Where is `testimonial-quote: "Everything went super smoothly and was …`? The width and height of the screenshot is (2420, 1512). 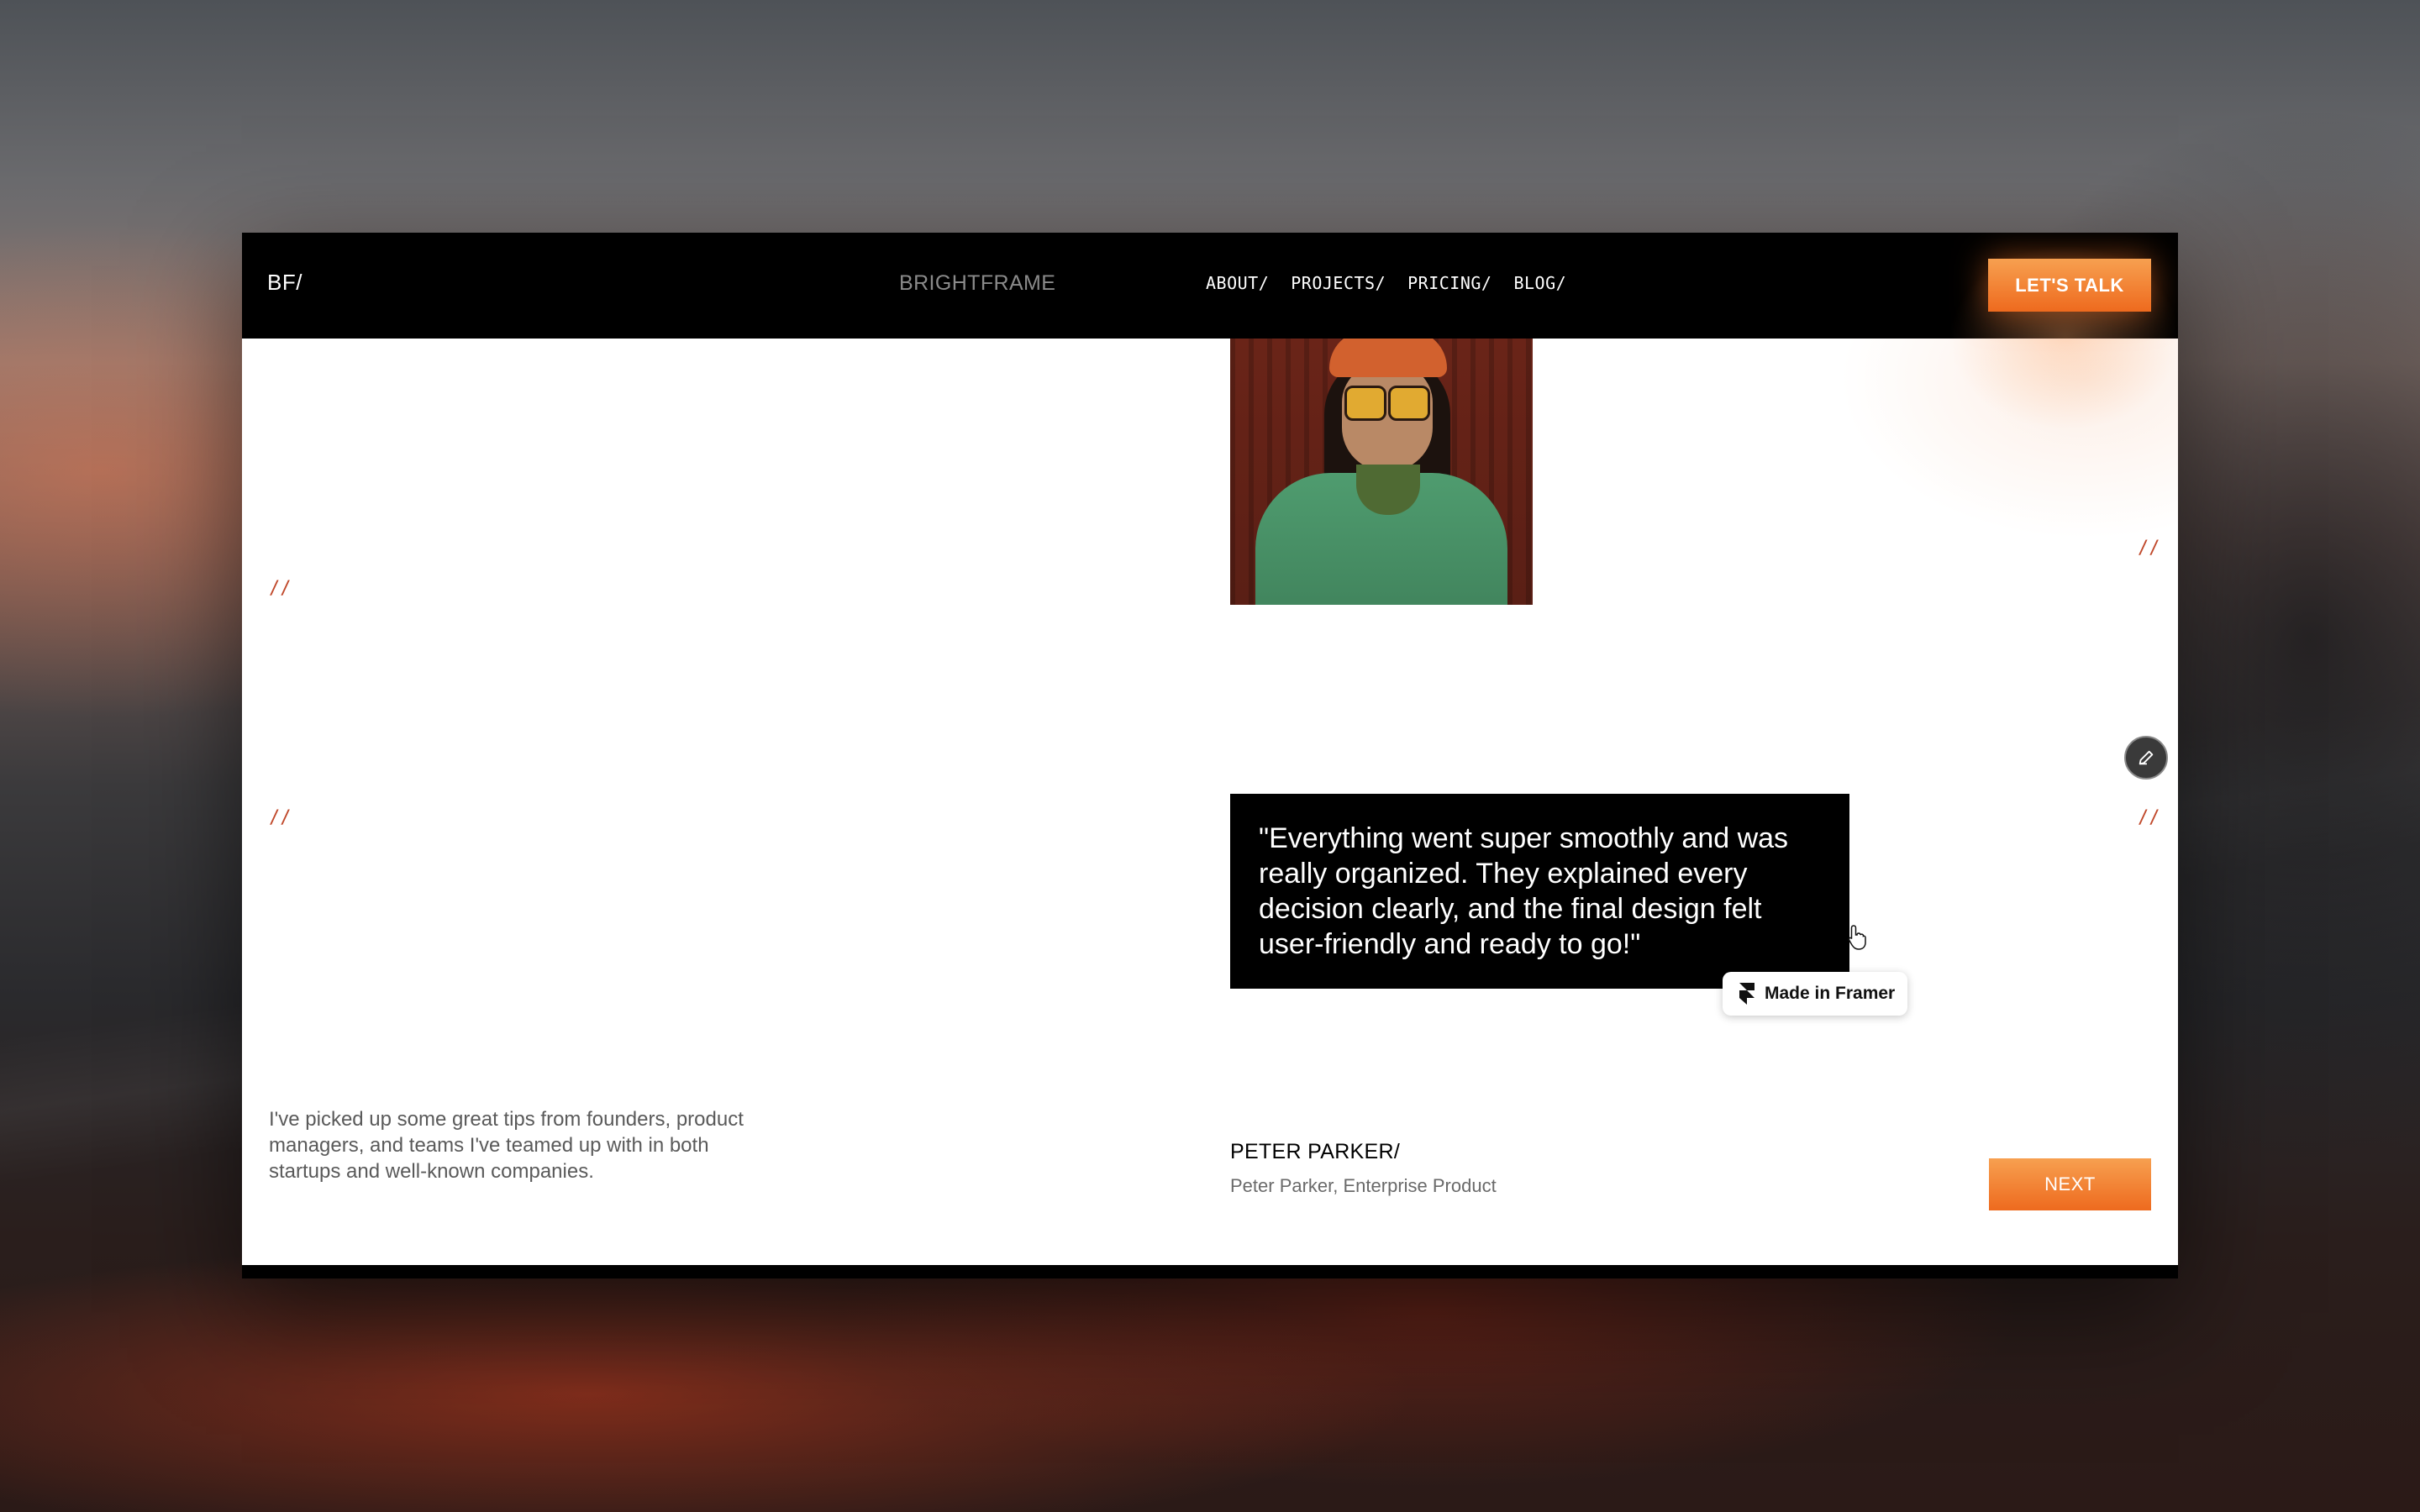
testimonial-quote: "Everything went super smoothly and was … is located at coordinates (1524, 891).